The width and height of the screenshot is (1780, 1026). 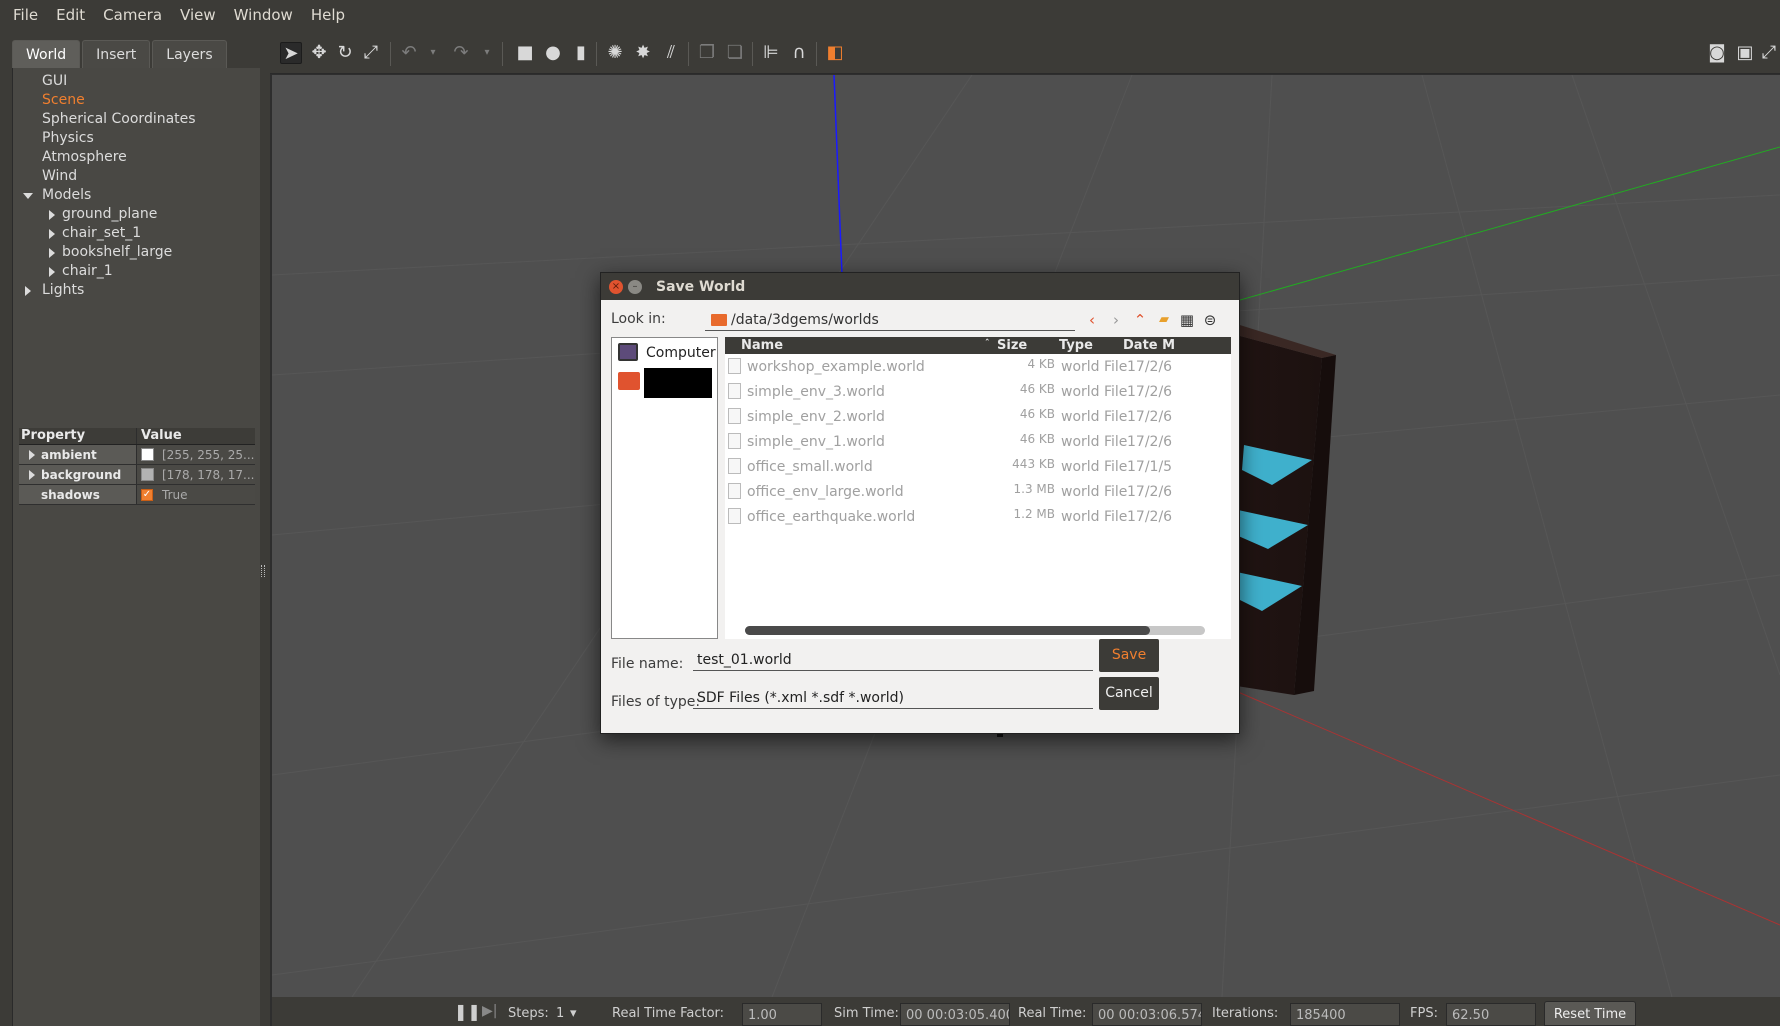 I want to click on undo-icon: ↶, so click(x=409, y=53).